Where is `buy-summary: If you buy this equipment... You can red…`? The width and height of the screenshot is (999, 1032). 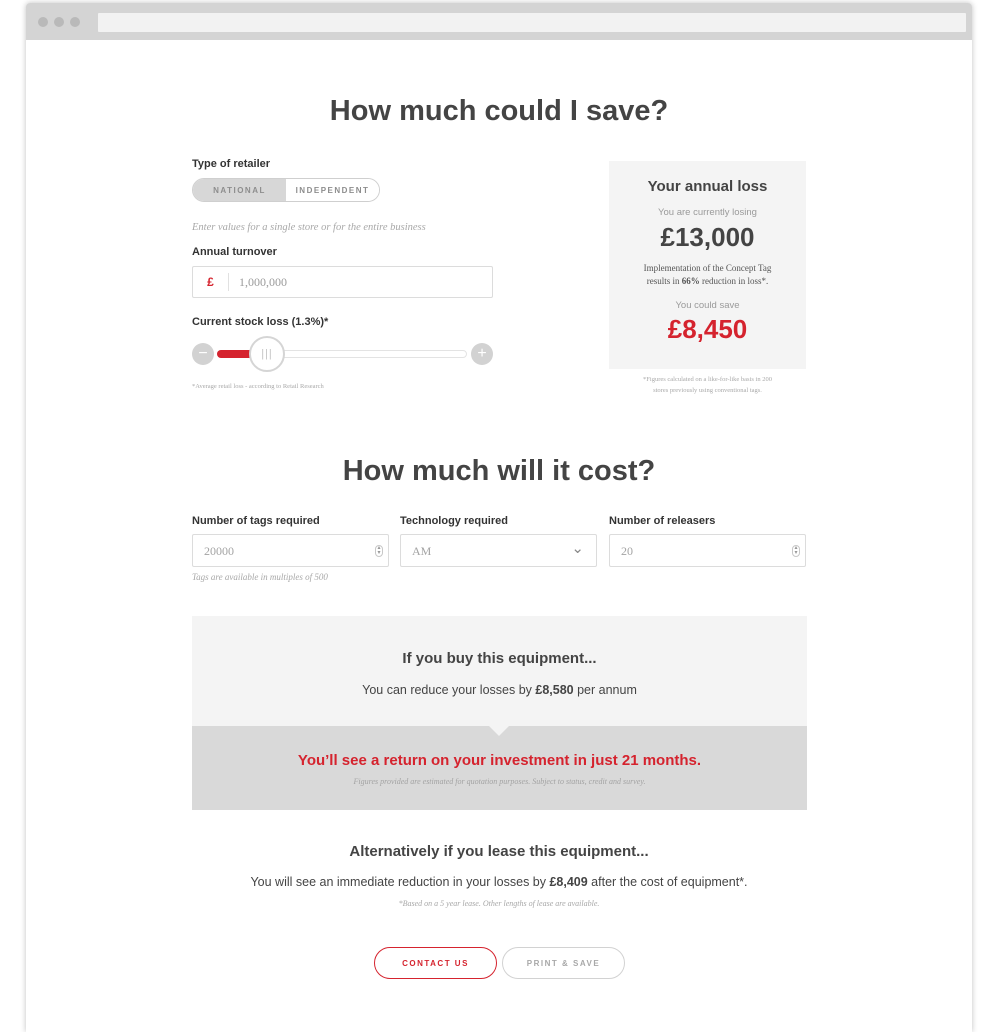
buy-summary: If you buy this equipment... You can red… is located at coordinates (499, 671).